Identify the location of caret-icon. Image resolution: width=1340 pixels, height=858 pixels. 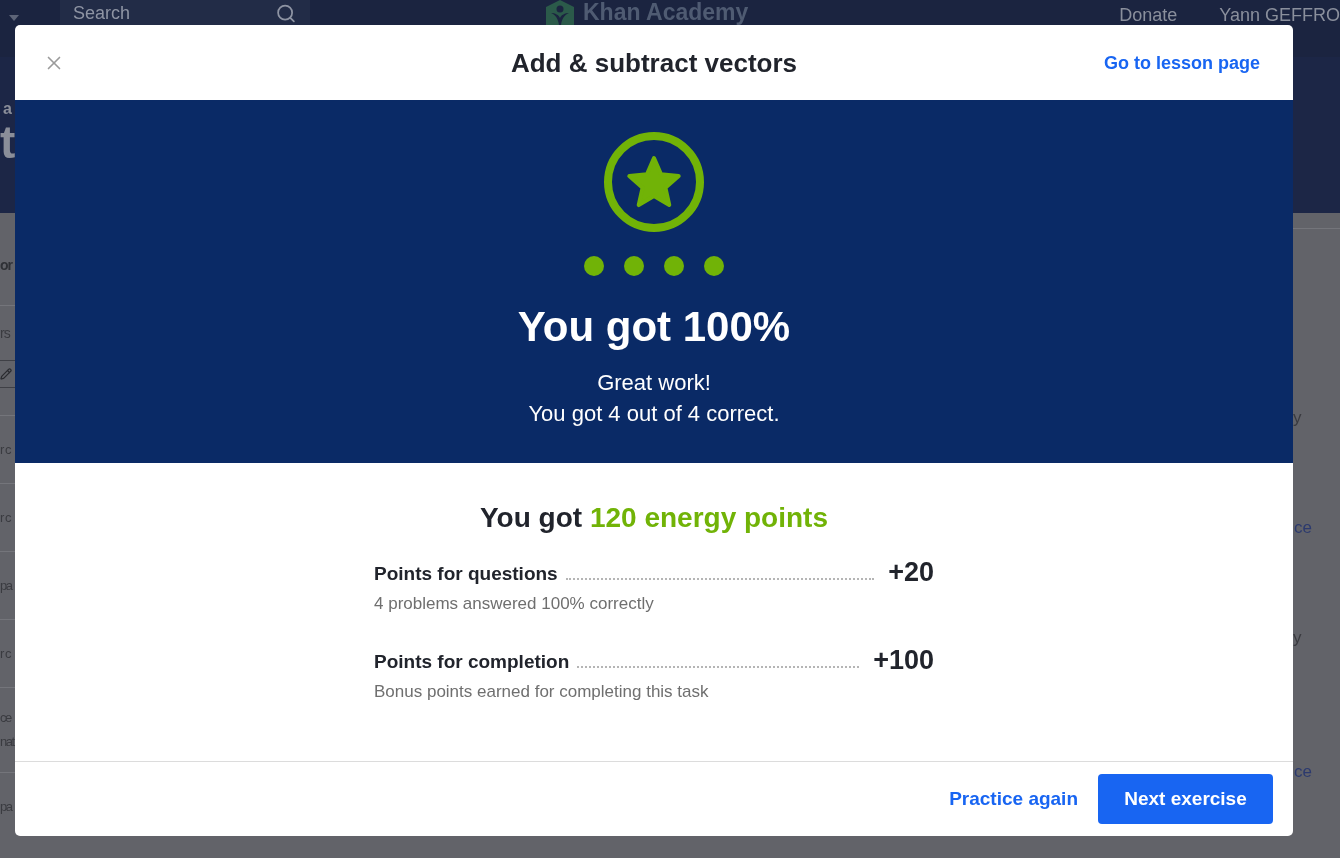
(14, 18).